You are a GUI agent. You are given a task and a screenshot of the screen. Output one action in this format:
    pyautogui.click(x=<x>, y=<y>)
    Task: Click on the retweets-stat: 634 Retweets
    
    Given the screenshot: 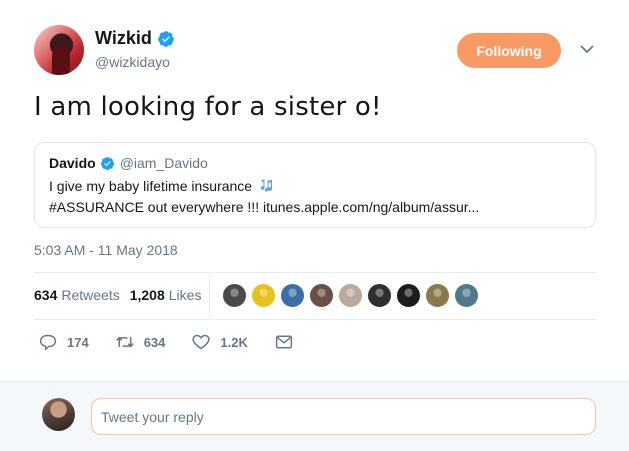 What is the action you would take?
    pyautogui.click(x=77, y=295)
    